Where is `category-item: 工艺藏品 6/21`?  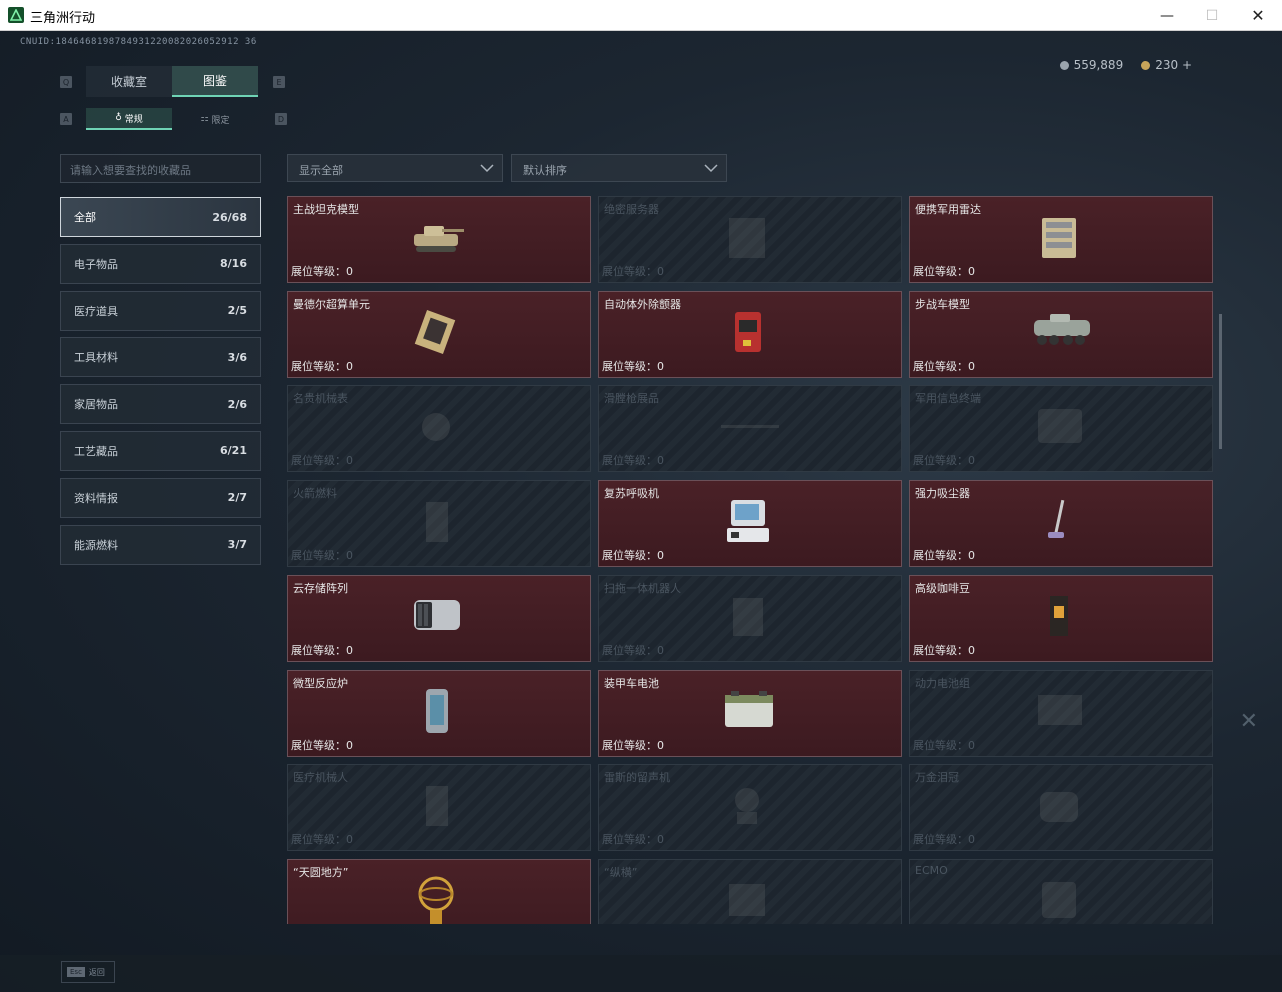
category-item: 工艺藏品 6/21 is located at coordinates (160, 450).